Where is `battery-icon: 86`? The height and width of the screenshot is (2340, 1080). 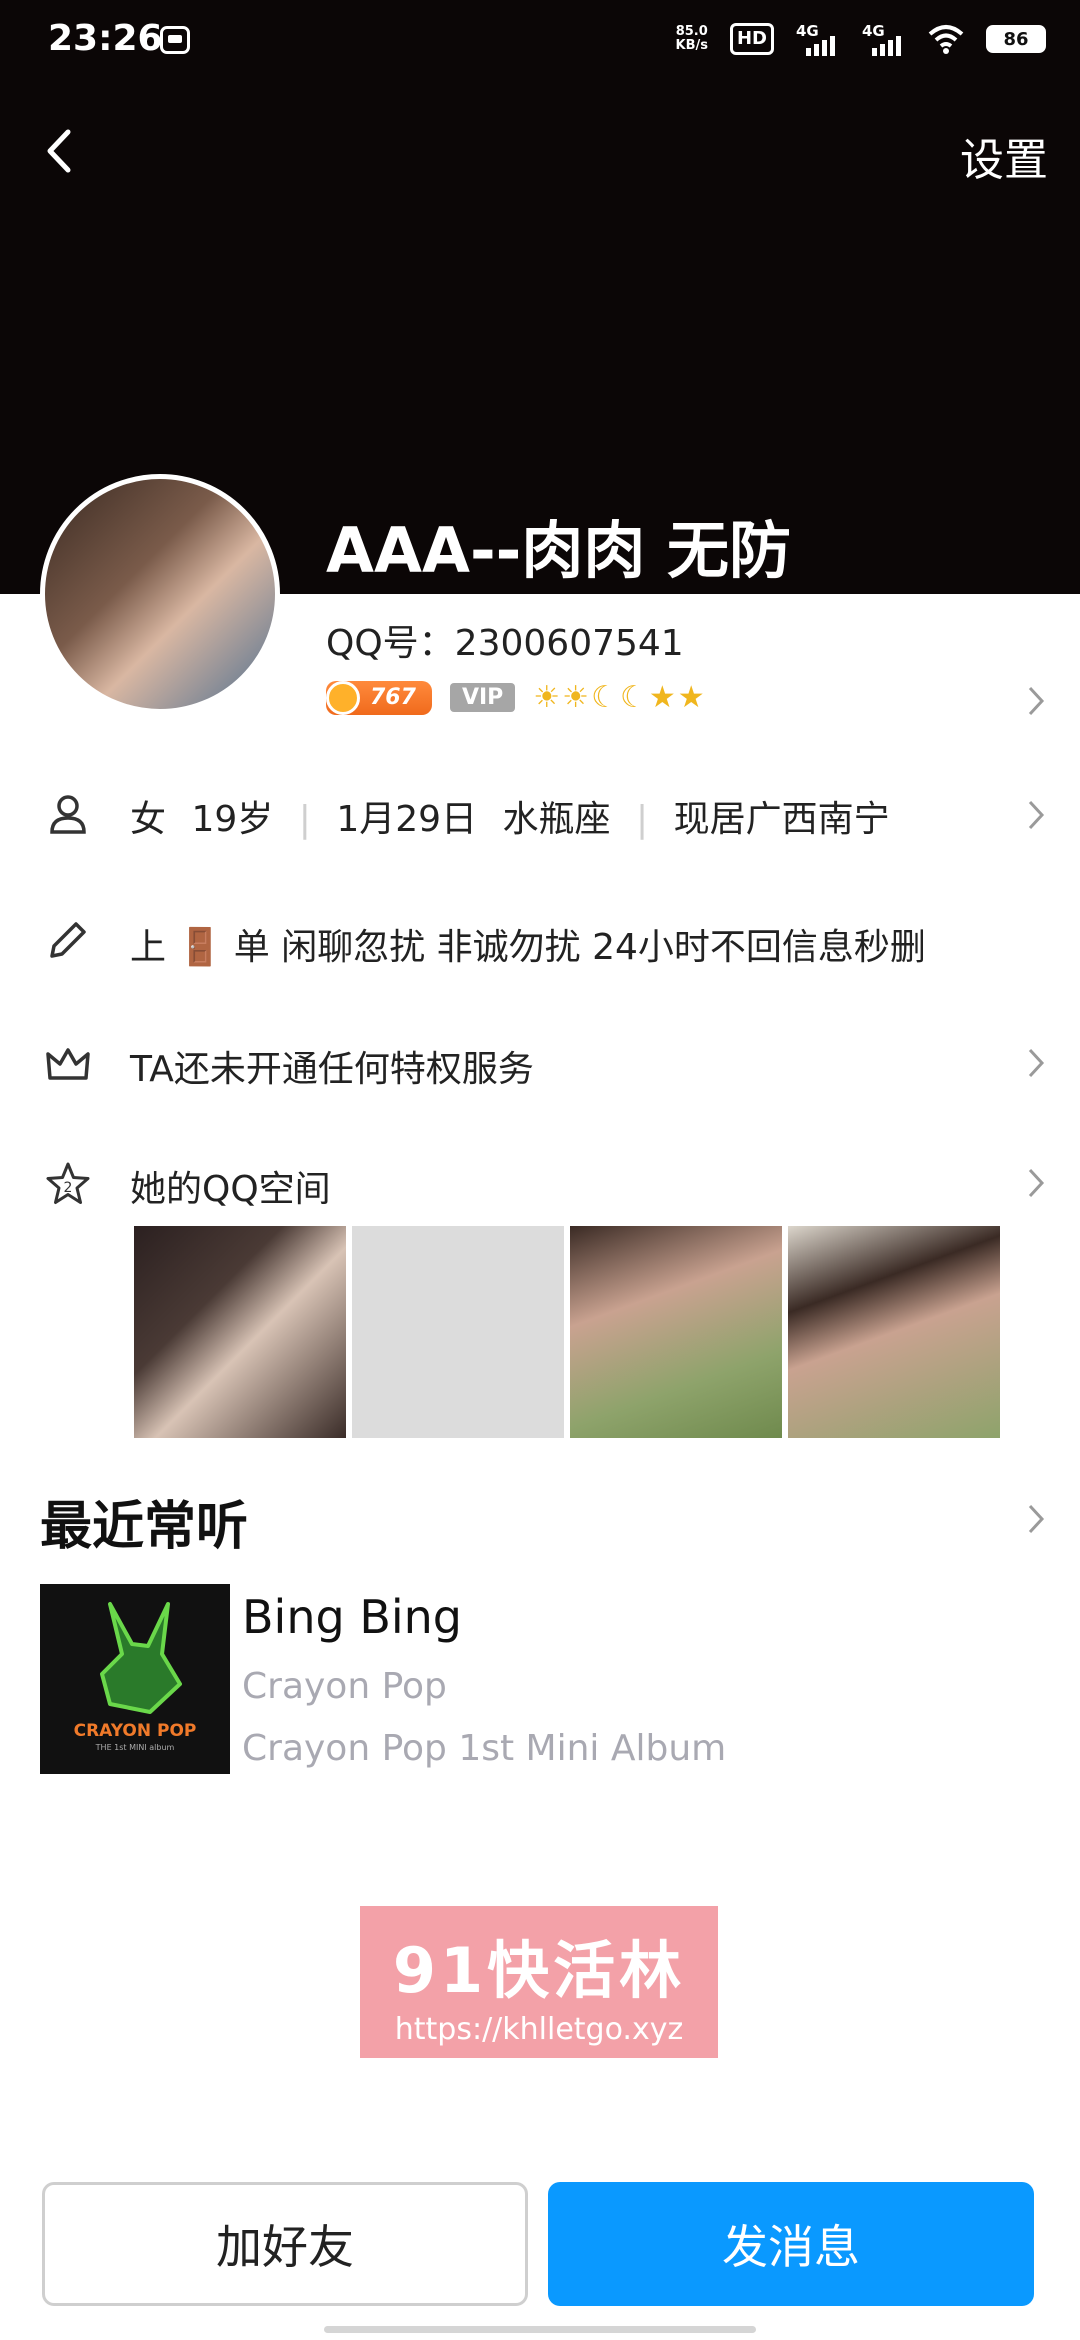
battery-icon: 86 is located at coordinates (1016, 39).